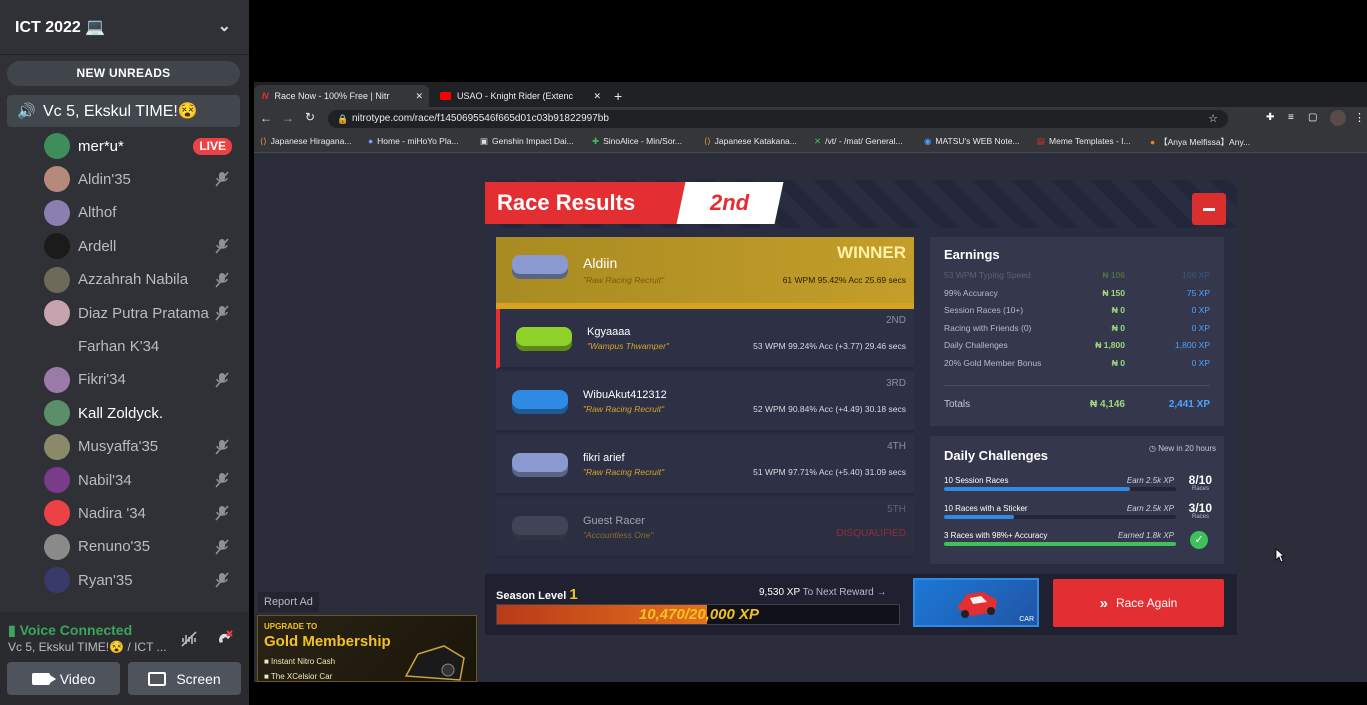 Image resolution: width=1367 pixels, height=705 pixels. Describe the element at coordinates (142, 547) in the screenshot. I see `voice-member: Renuno'35` at that location.